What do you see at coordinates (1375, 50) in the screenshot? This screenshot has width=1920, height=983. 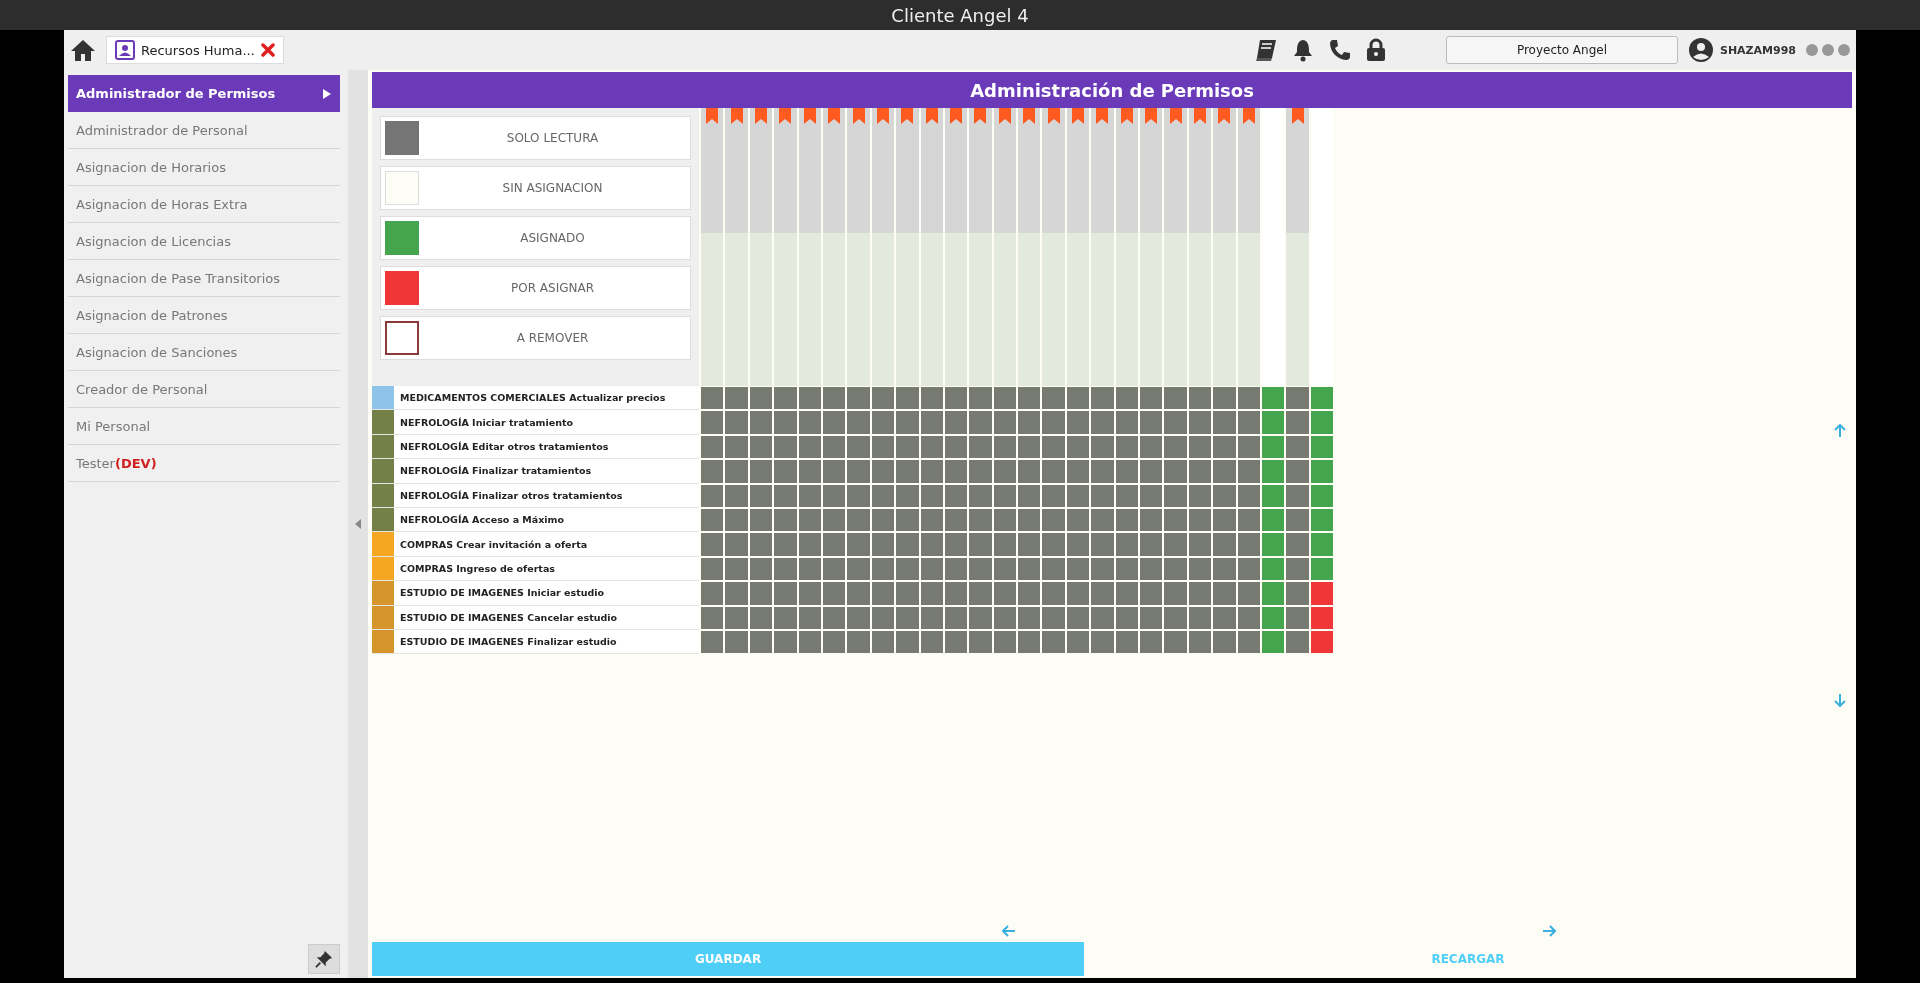 I see `lock-icon` at bounding box center [1375, 50].